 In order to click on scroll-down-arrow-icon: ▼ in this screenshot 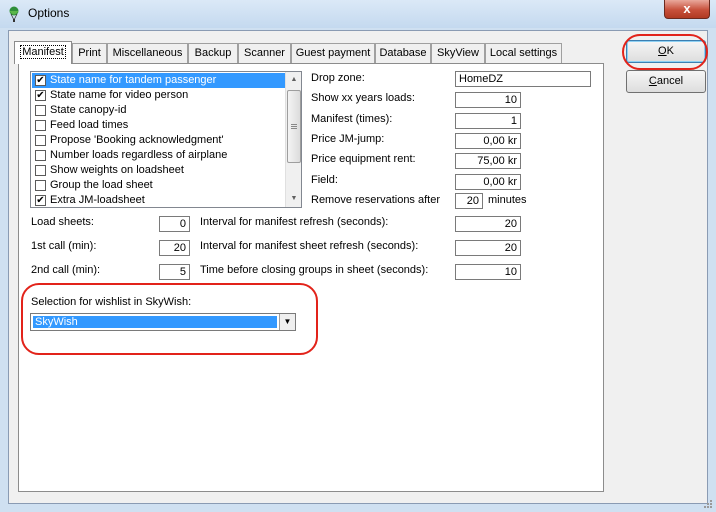, I will do `click(294, 199)`.